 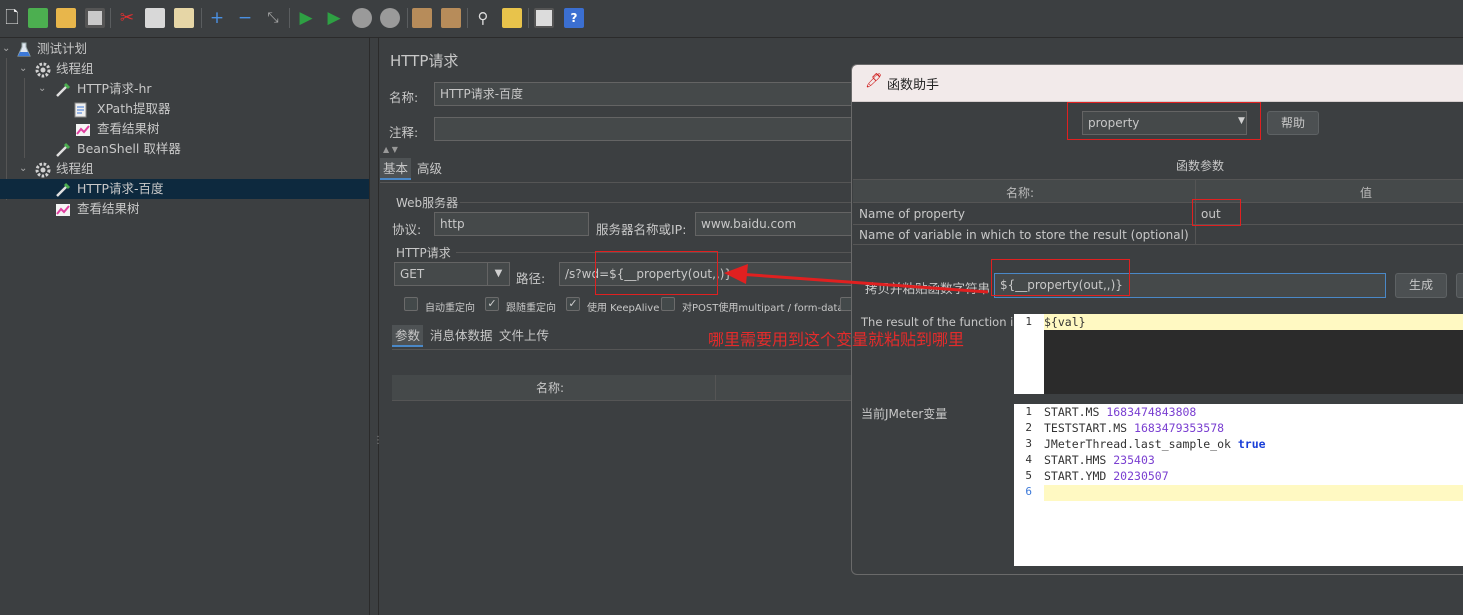 I want to click on annotation-text: 哪里需要用到这个变量就粘贴到哪里, so click(x=836, y=339).